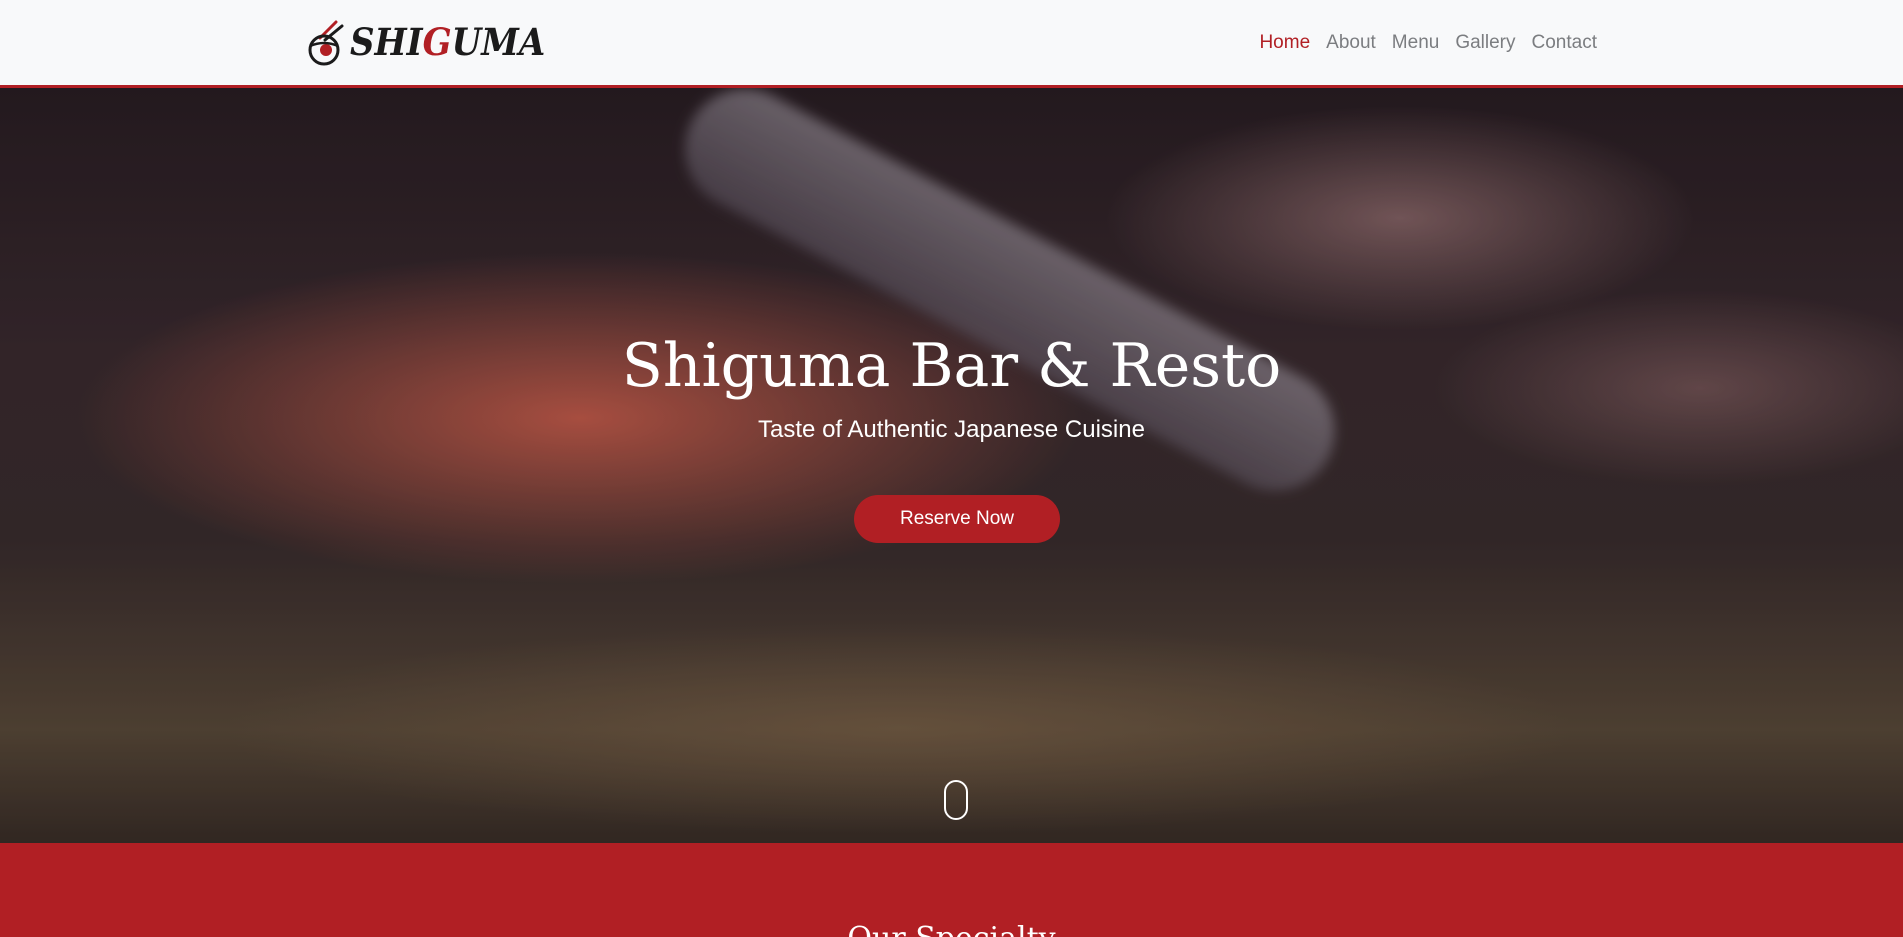 This screenshot has width=1903, height=937. Describe the element at coordinates (326, 43) in the screenshot. I see `bowl-chopsticks-icon` at that location.